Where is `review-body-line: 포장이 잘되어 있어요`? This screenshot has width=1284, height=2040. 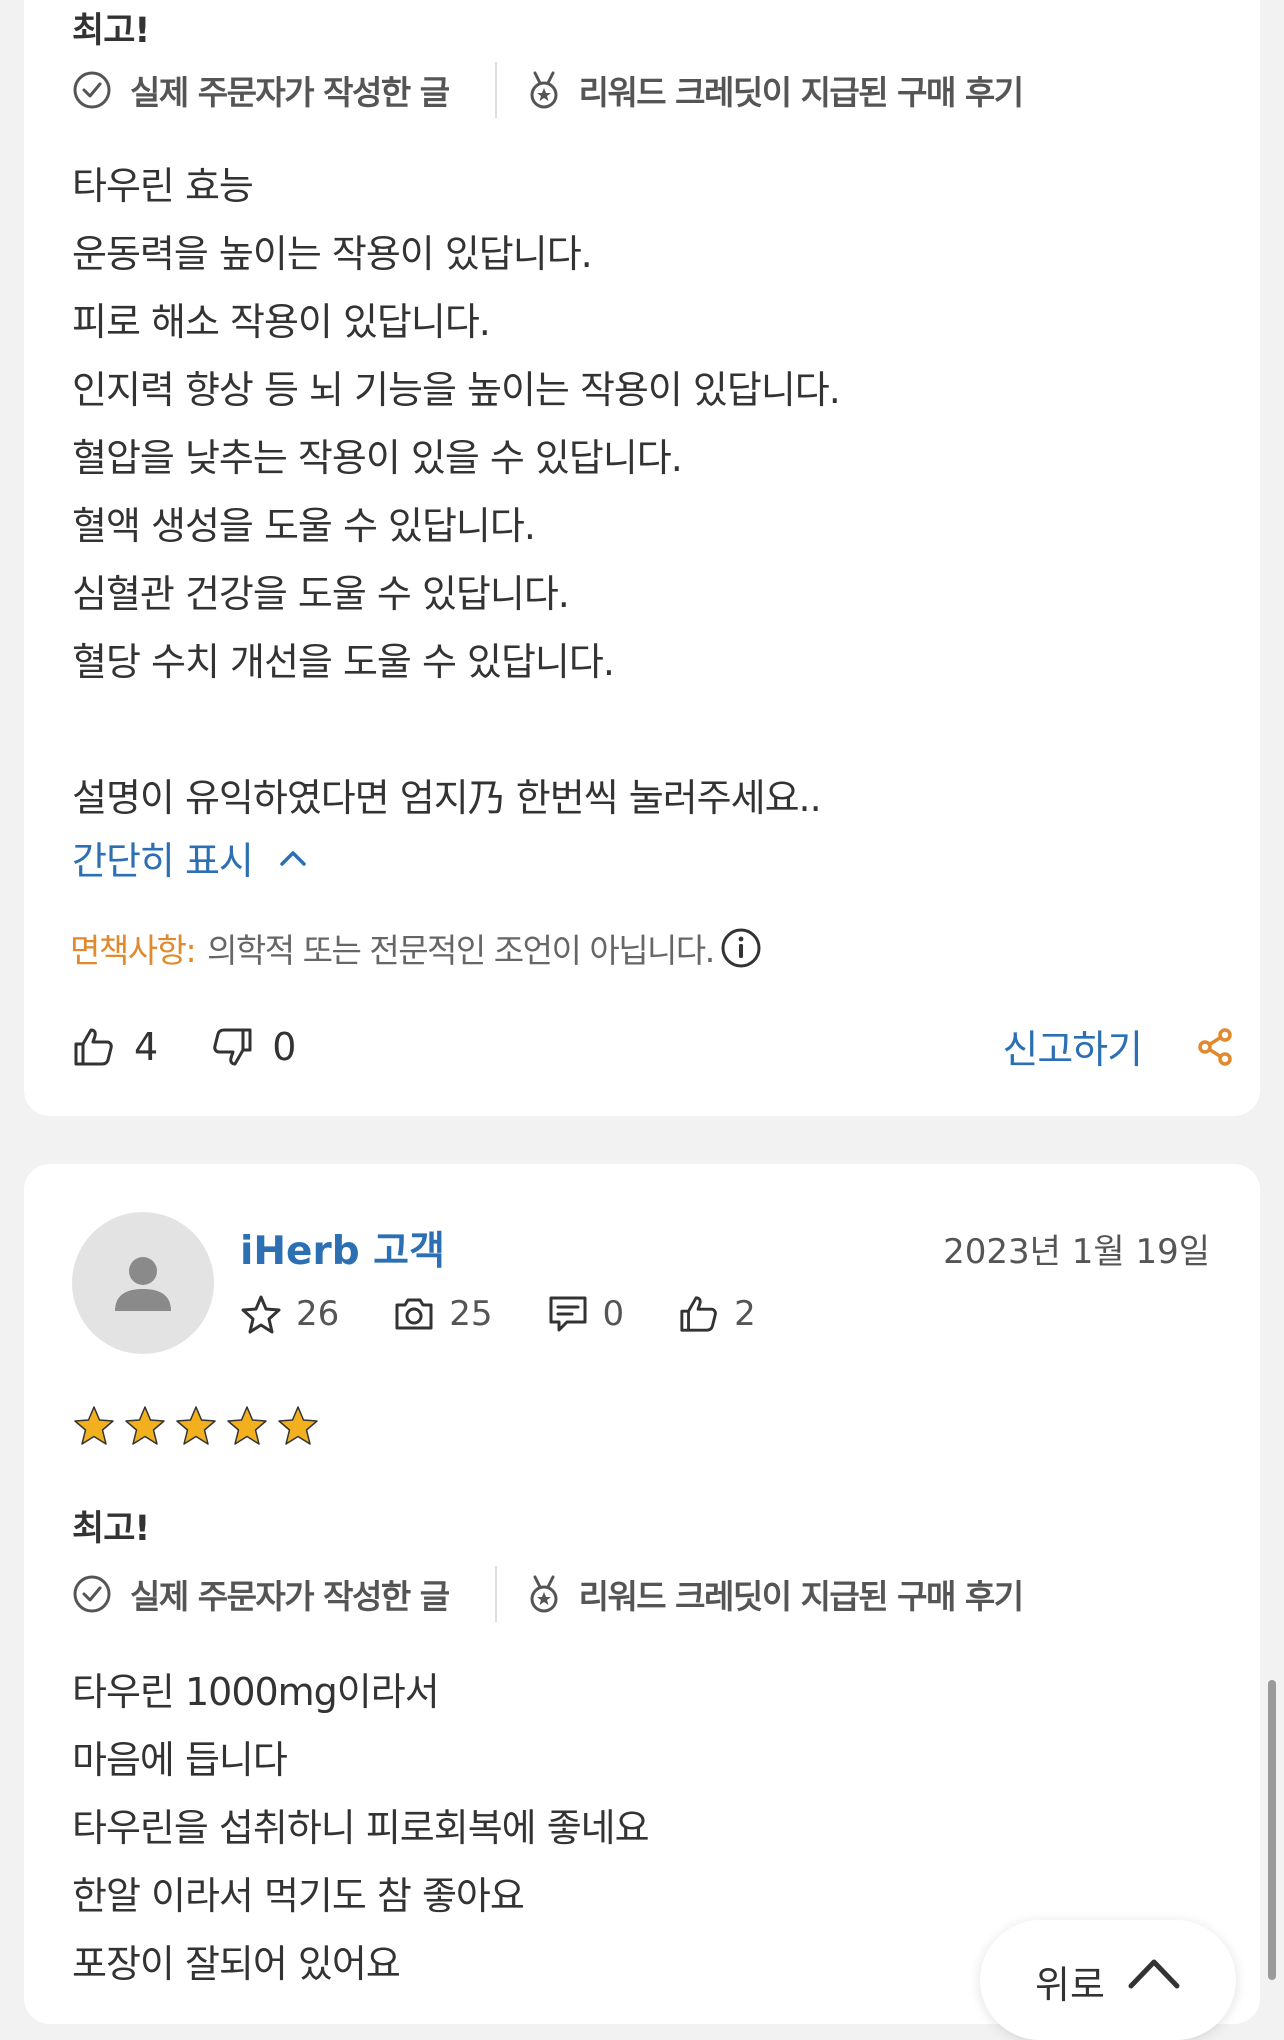 review-body-line: 포장이 잘되어 있어요 is located at coordinates (236, 1964).